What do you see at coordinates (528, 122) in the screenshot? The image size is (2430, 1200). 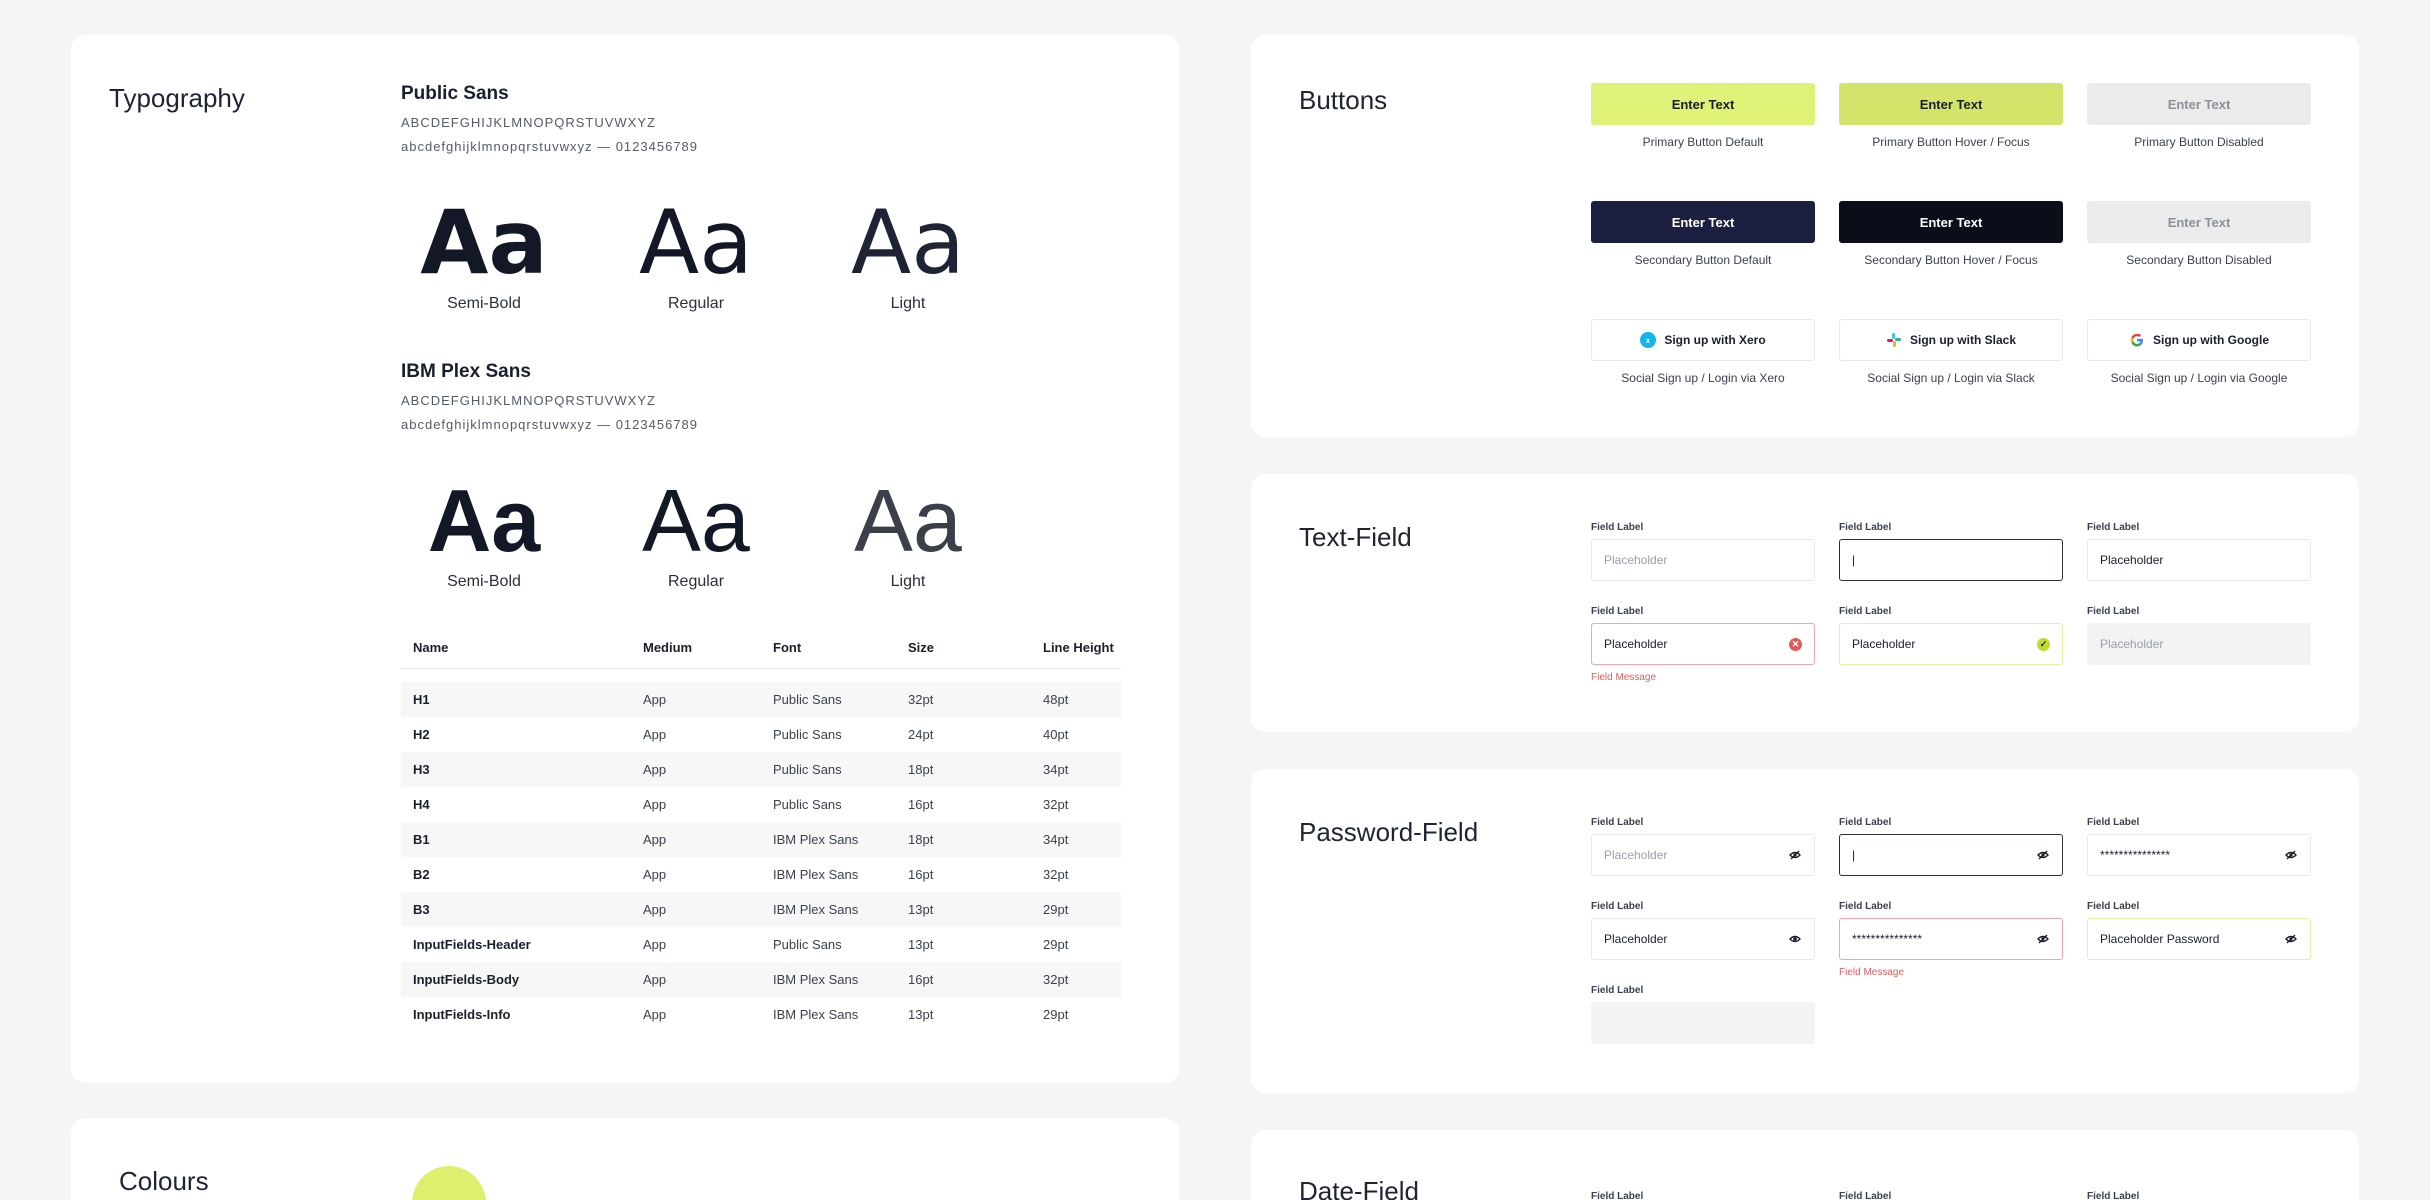 I see `font-uppercase-sample: ABCDEFGHIJKLMNOPQRSTUVWXYZ` at bounding box center [528, 122].